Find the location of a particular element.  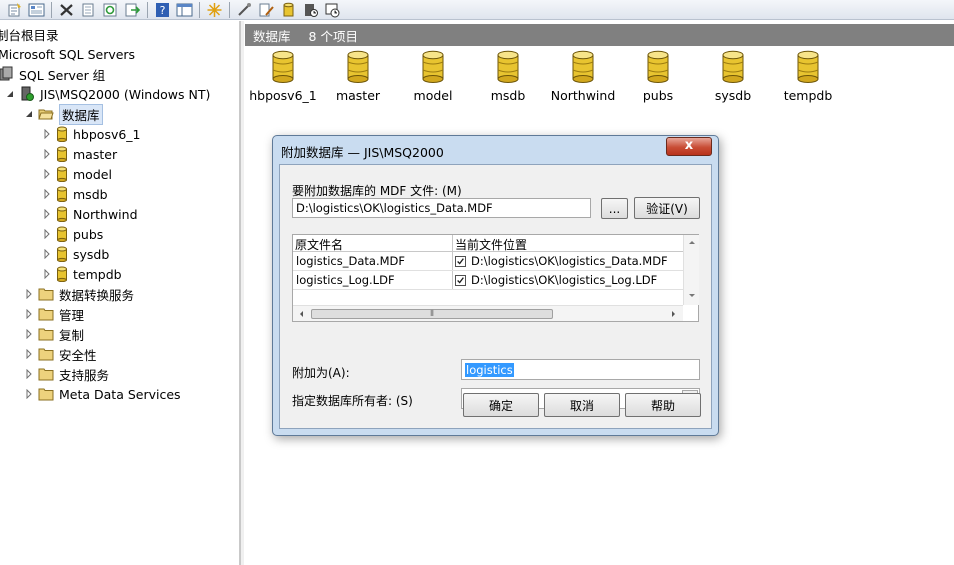

tree-root: 制台根目录 is located at coordinates (29, 34).